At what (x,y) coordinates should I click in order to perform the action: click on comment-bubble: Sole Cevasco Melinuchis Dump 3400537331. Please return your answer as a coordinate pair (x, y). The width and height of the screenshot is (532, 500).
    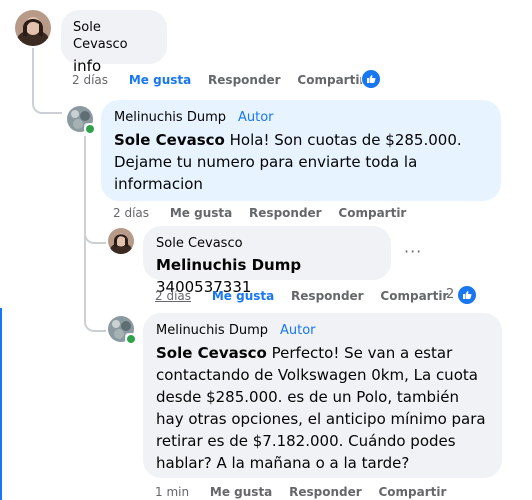
    Looking at the image, I should click on (267, 261).